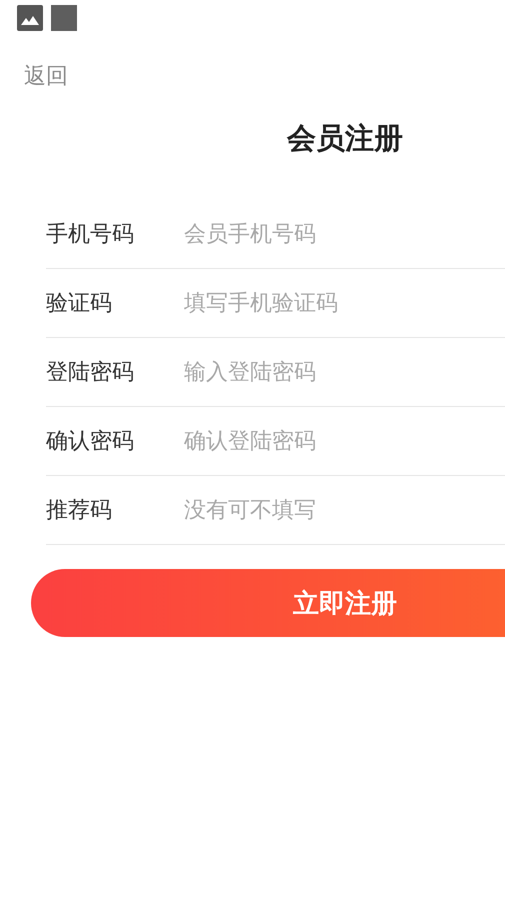 Image resolution: width=505 pixels, height=900 pixels. I want to click on input-field: 确认登陆密码, so click(344, 441).